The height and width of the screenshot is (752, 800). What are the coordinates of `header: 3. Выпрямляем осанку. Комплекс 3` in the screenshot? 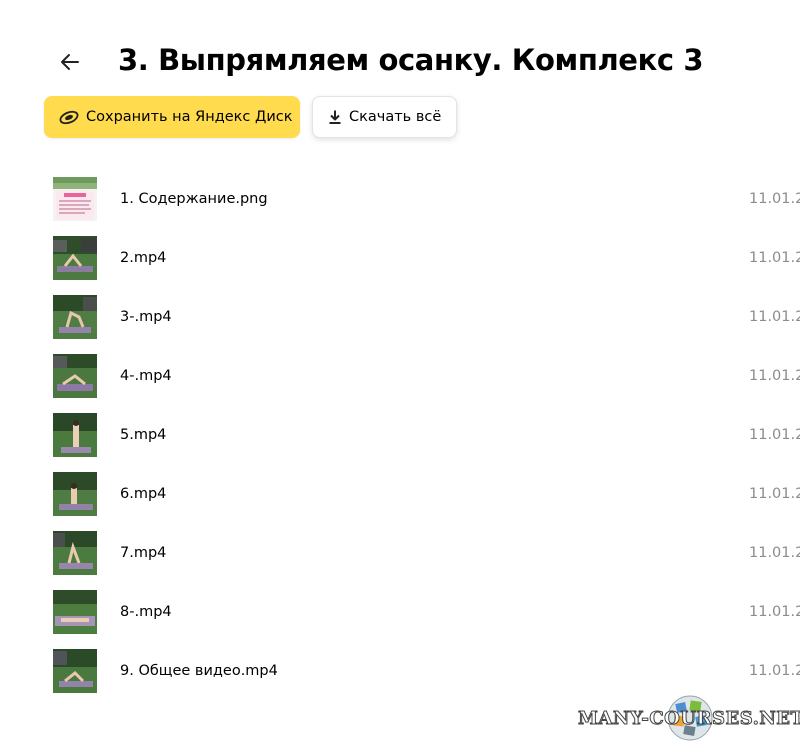 It's located at (400, 45).